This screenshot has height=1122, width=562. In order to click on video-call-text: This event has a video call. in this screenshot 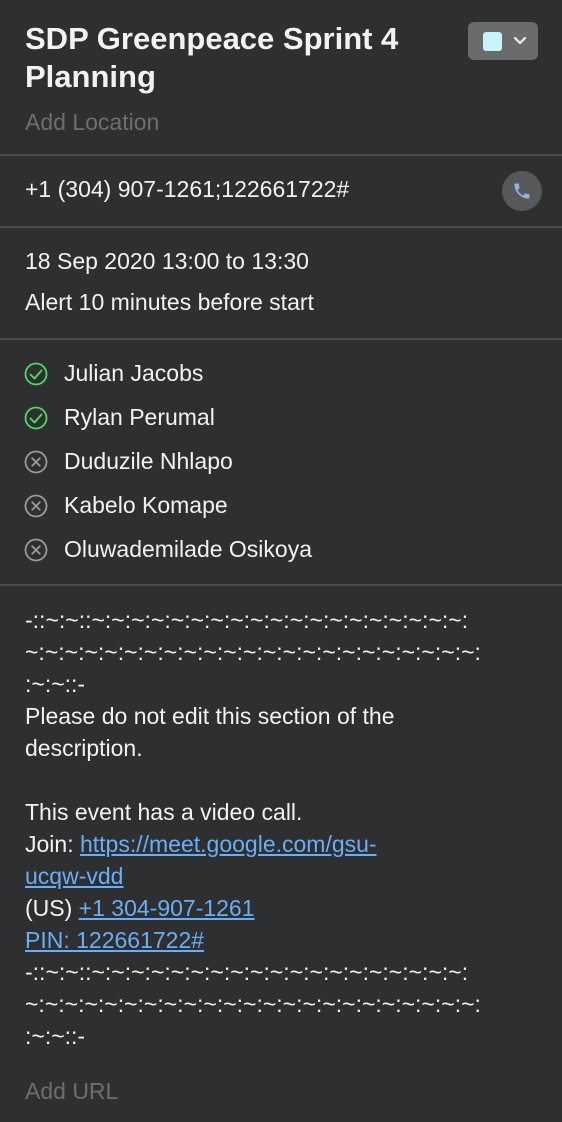, I will do `click(164, 812)`.